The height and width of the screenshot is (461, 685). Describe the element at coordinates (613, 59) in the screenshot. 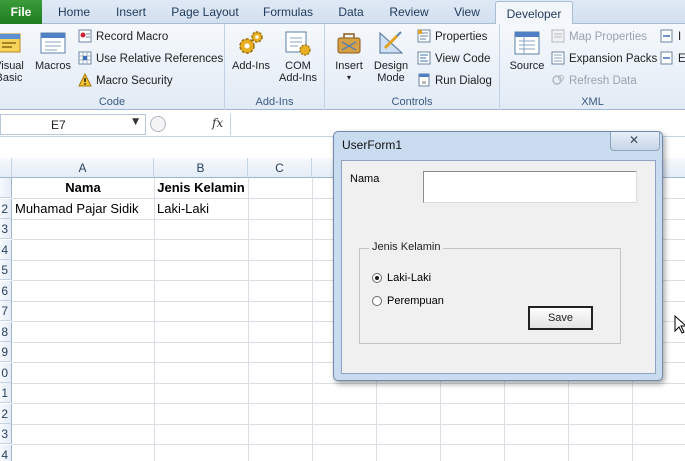

I see `expansion-packs-label: Expansion Packs` at that location.